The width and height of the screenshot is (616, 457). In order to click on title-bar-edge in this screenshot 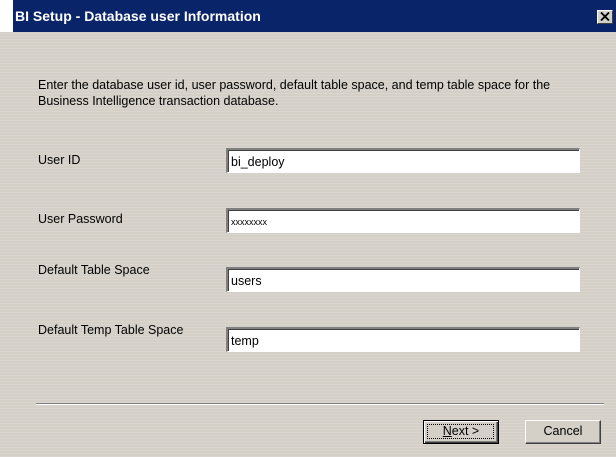, I will do `click(6, 16)`.